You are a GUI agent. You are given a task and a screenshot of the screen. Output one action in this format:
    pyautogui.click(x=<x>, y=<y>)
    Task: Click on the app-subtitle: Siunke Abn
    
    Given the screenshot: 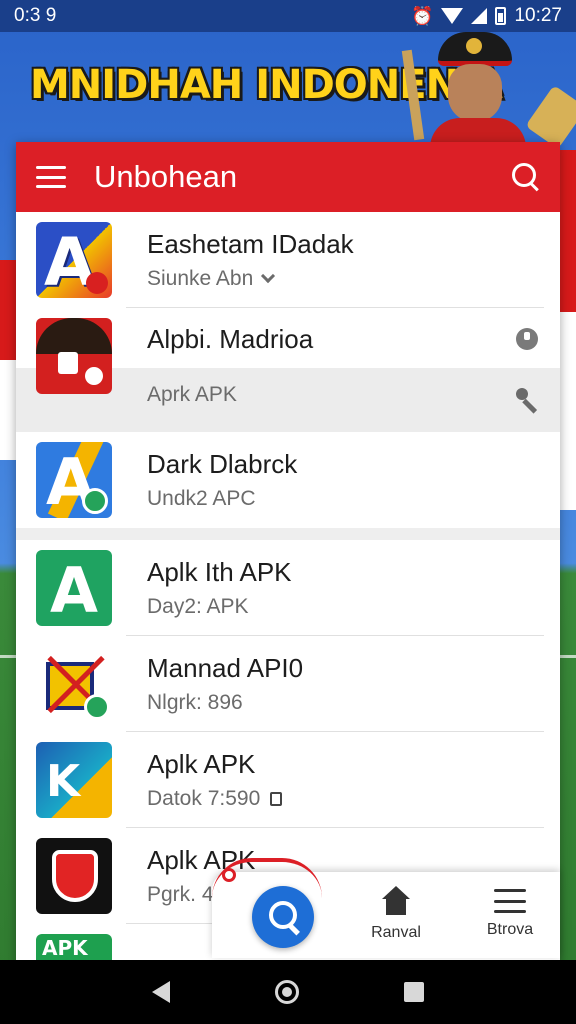 What is the action you would take?
    pyautogui.click(x=200, y=278)
    